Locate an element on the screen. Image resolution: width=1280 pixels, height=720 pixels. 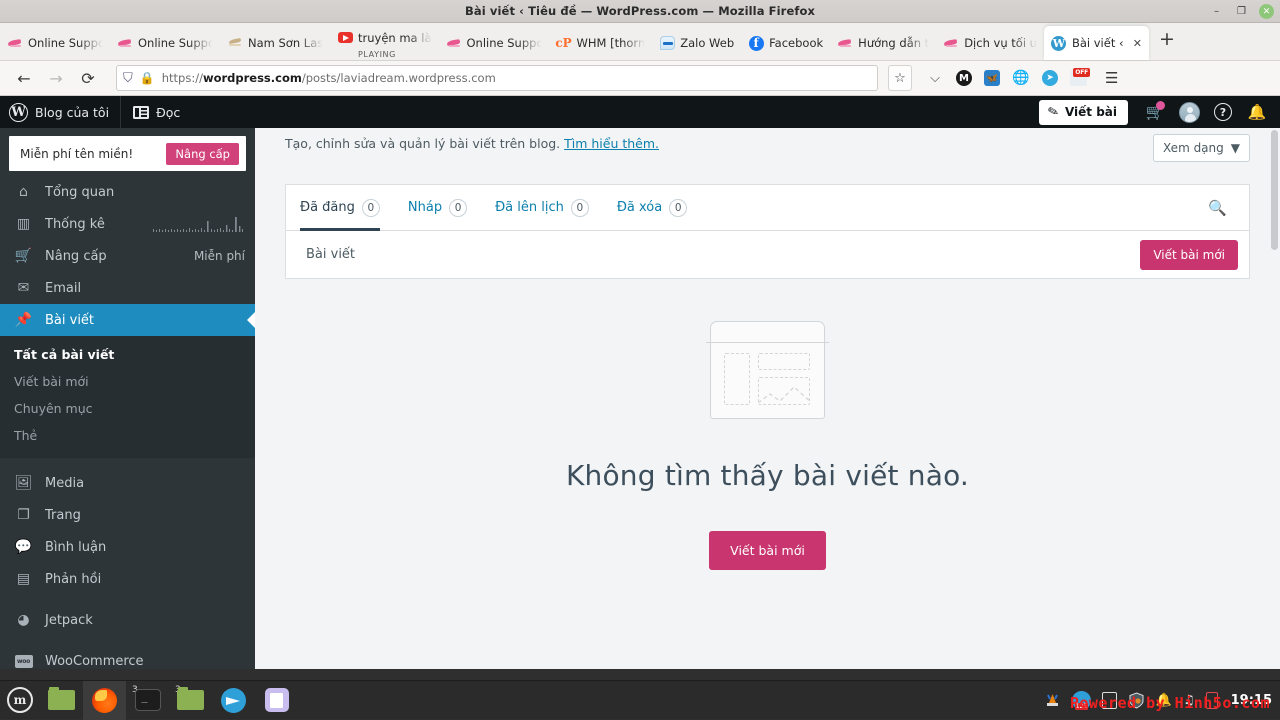
sidebar-item-label: Bình luận is located at coordinates (75, 547).